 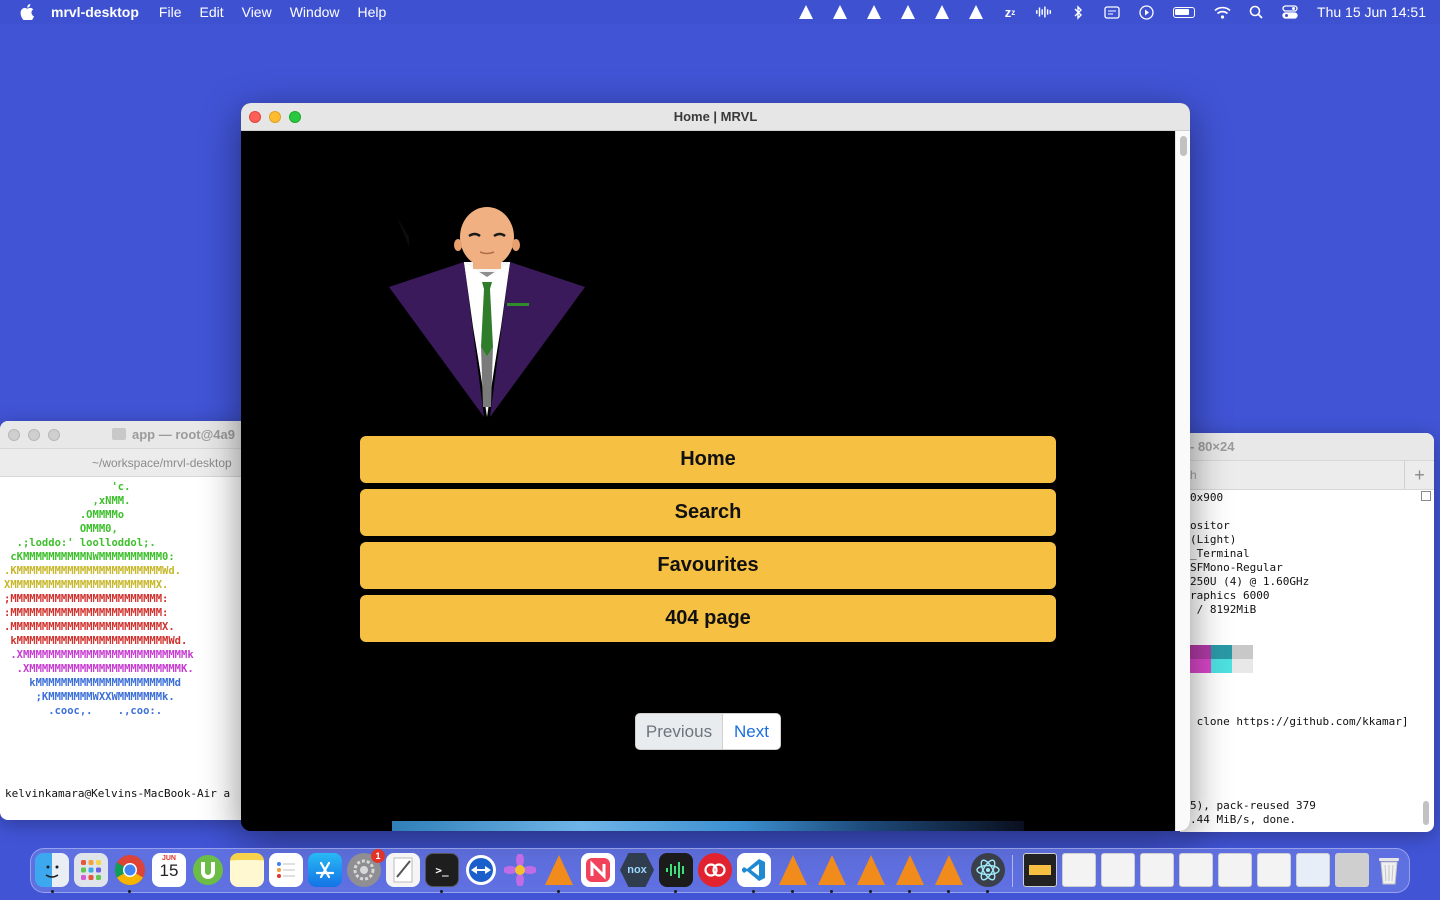 I want to click on trash-icon, so click(x=1389, y=870).